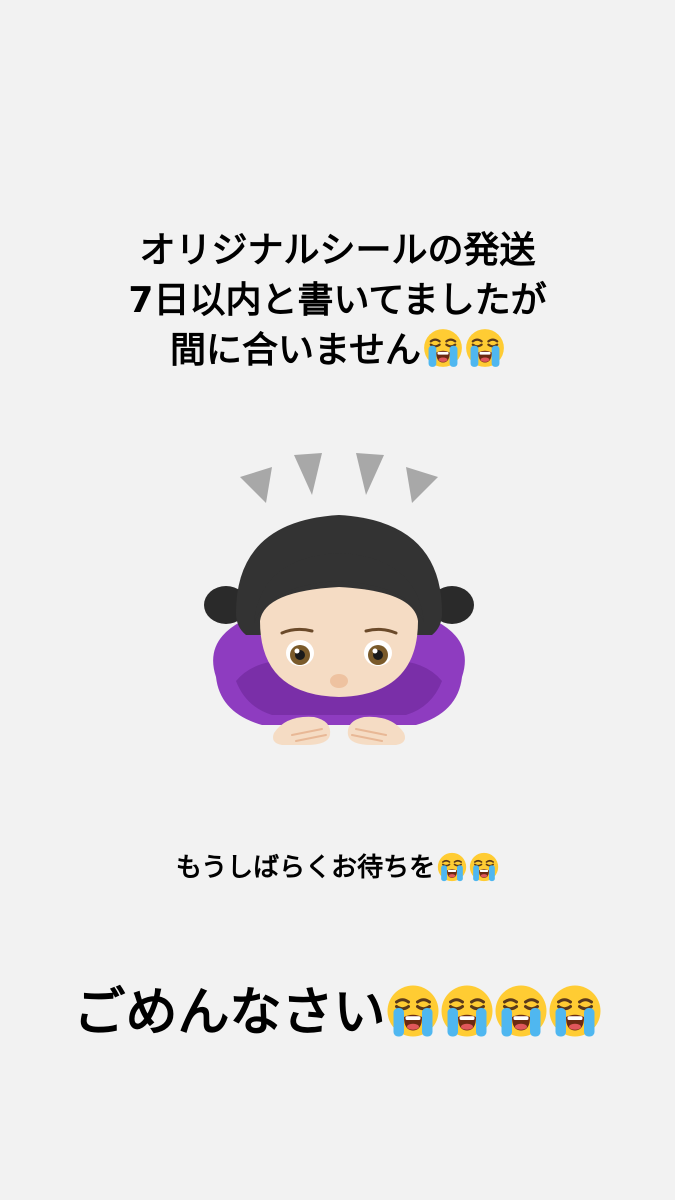 This screenshot has width=675, height=1200. What do you see at coordinates (337, 250) in the screenshot?
I see `headline-line-1: オリジナルシールの発送` at bounding box center [337, 250].